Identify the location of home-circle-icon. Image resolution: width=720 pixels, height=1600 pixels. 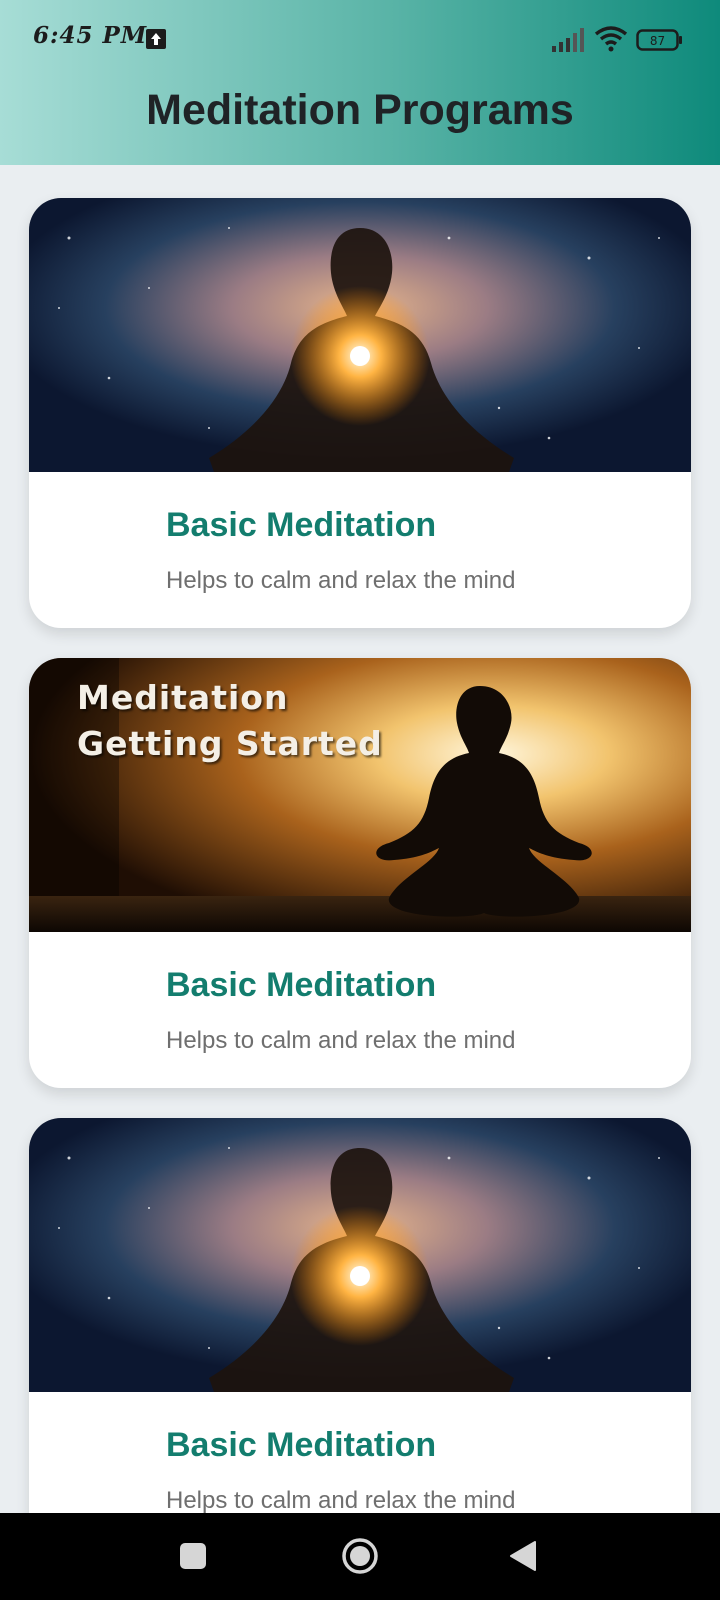
(360, 1556).